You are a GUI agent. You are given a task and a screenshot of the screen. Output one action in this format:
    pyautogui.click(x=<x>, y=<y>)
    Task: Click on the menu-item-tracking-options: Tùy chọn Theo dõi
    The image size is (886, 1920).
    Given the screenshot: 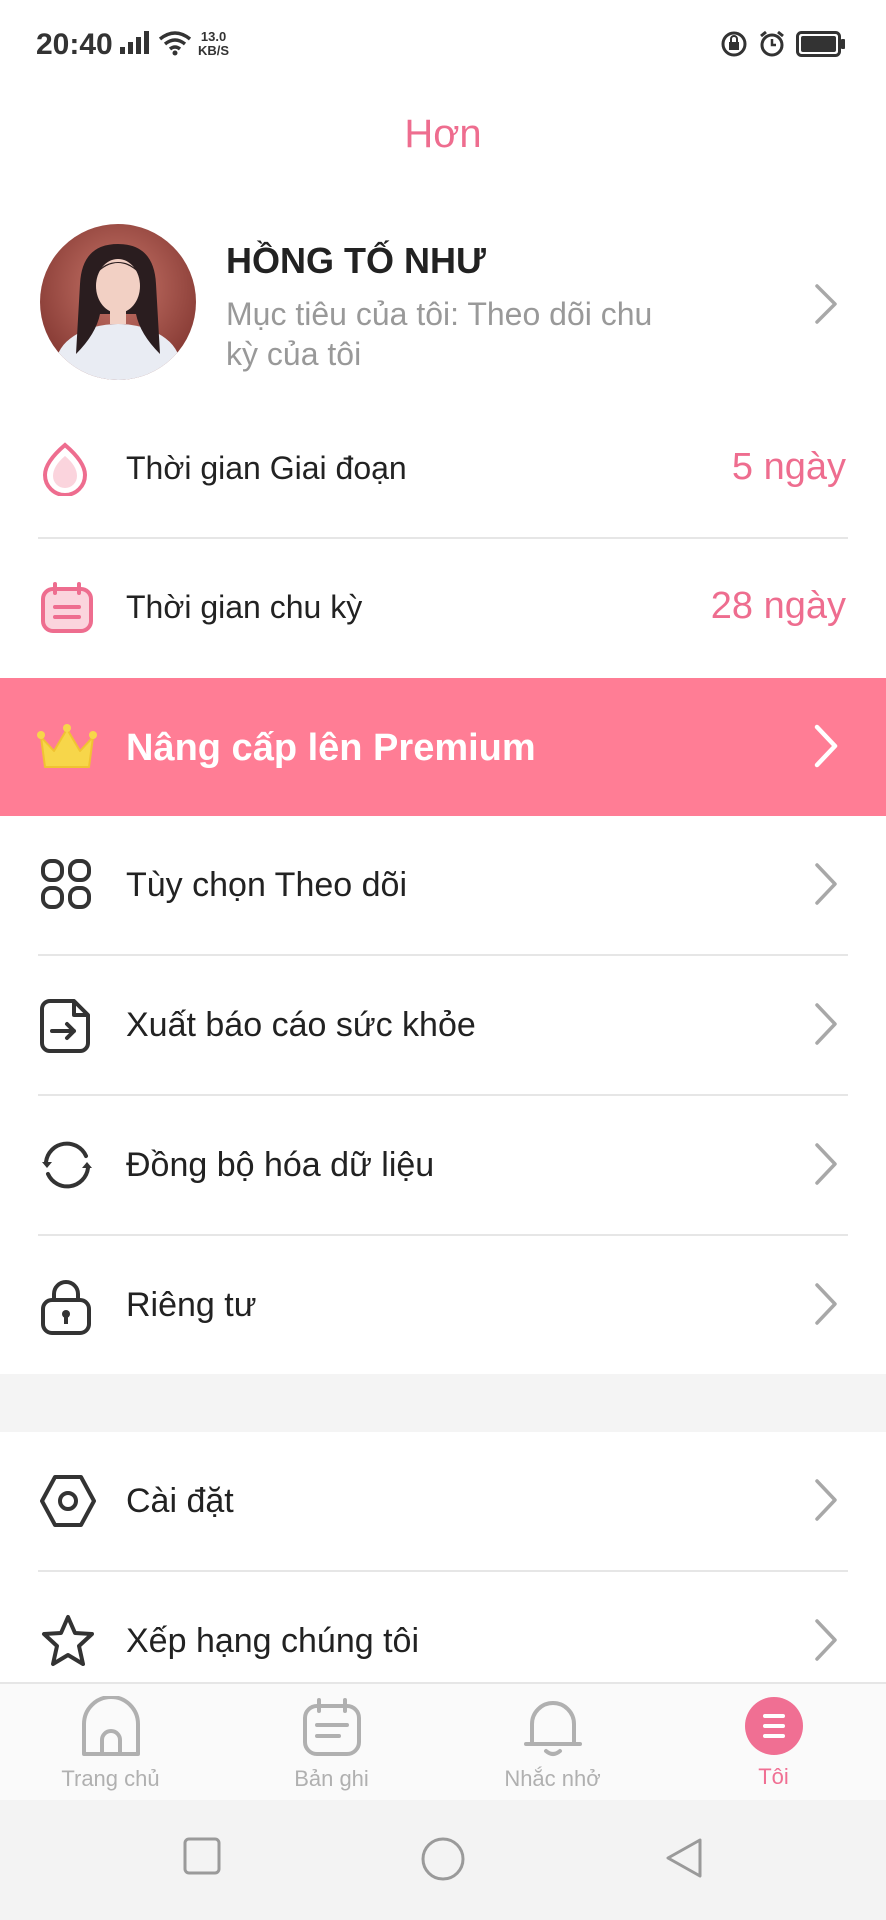 What is the action you would take?
    pyautogui.click(x=443, y=886)
    